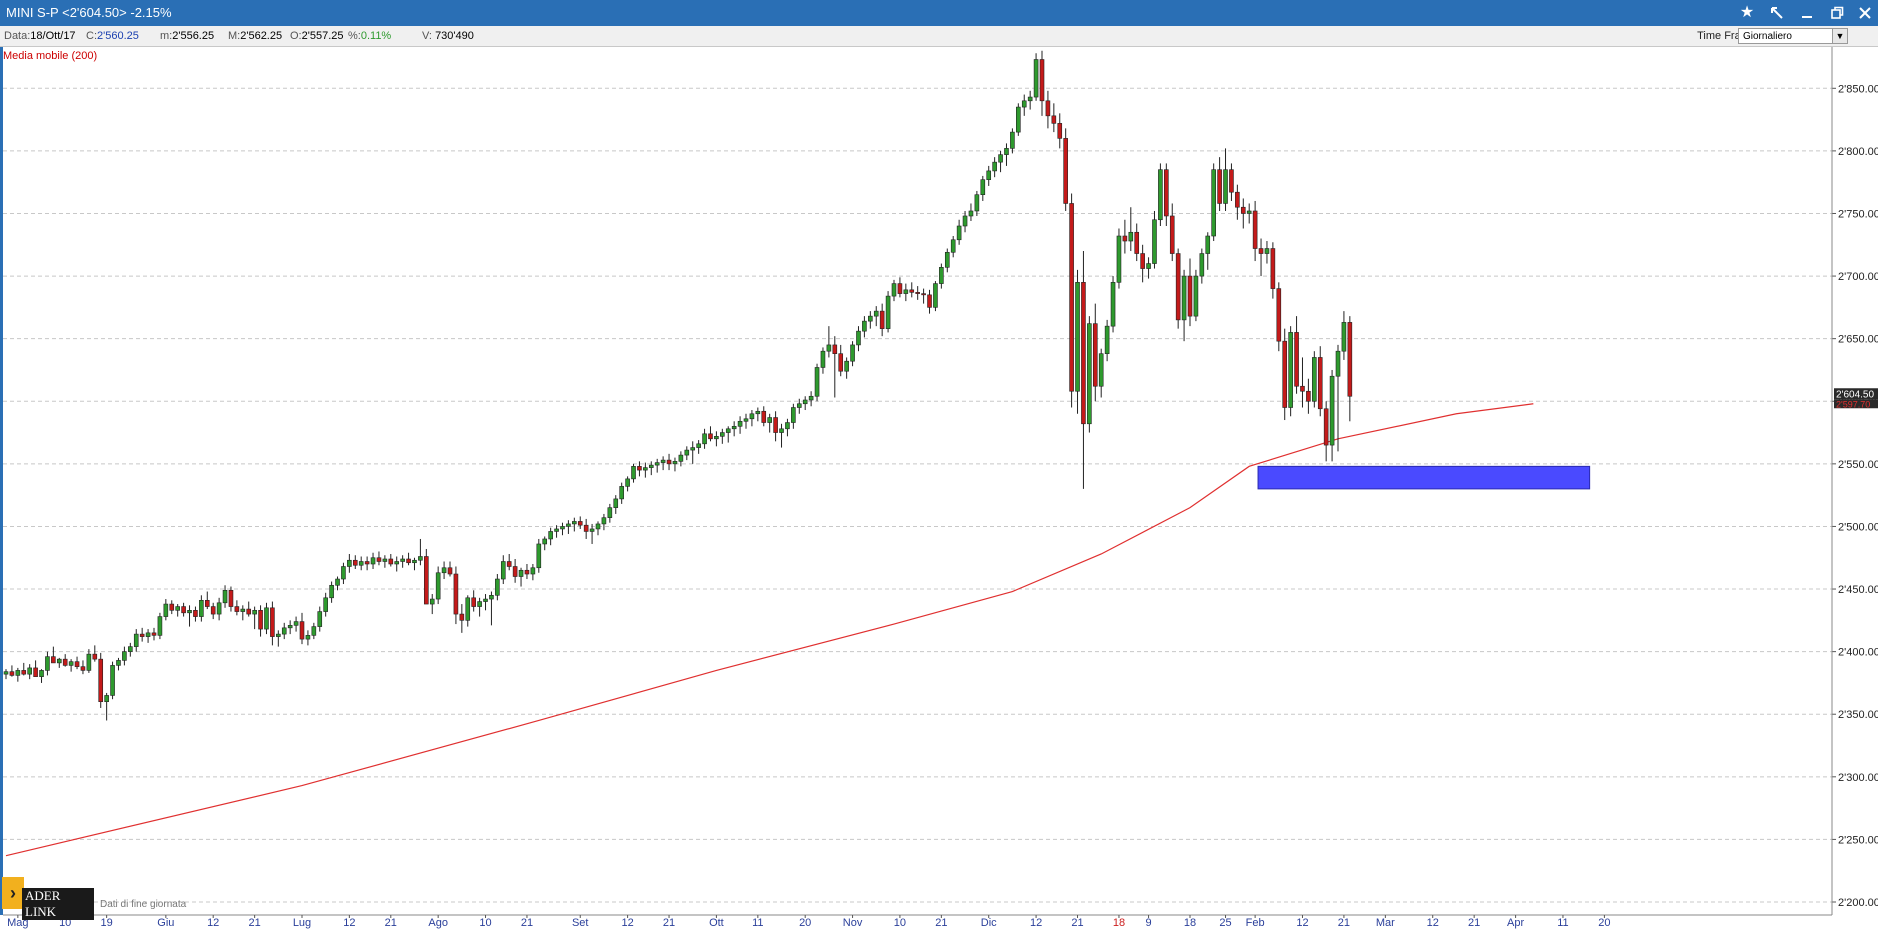  Describe the element at coordinates (1858, 590) in the screenshot. I see `y-tick-label: 2'450.00` at that location.